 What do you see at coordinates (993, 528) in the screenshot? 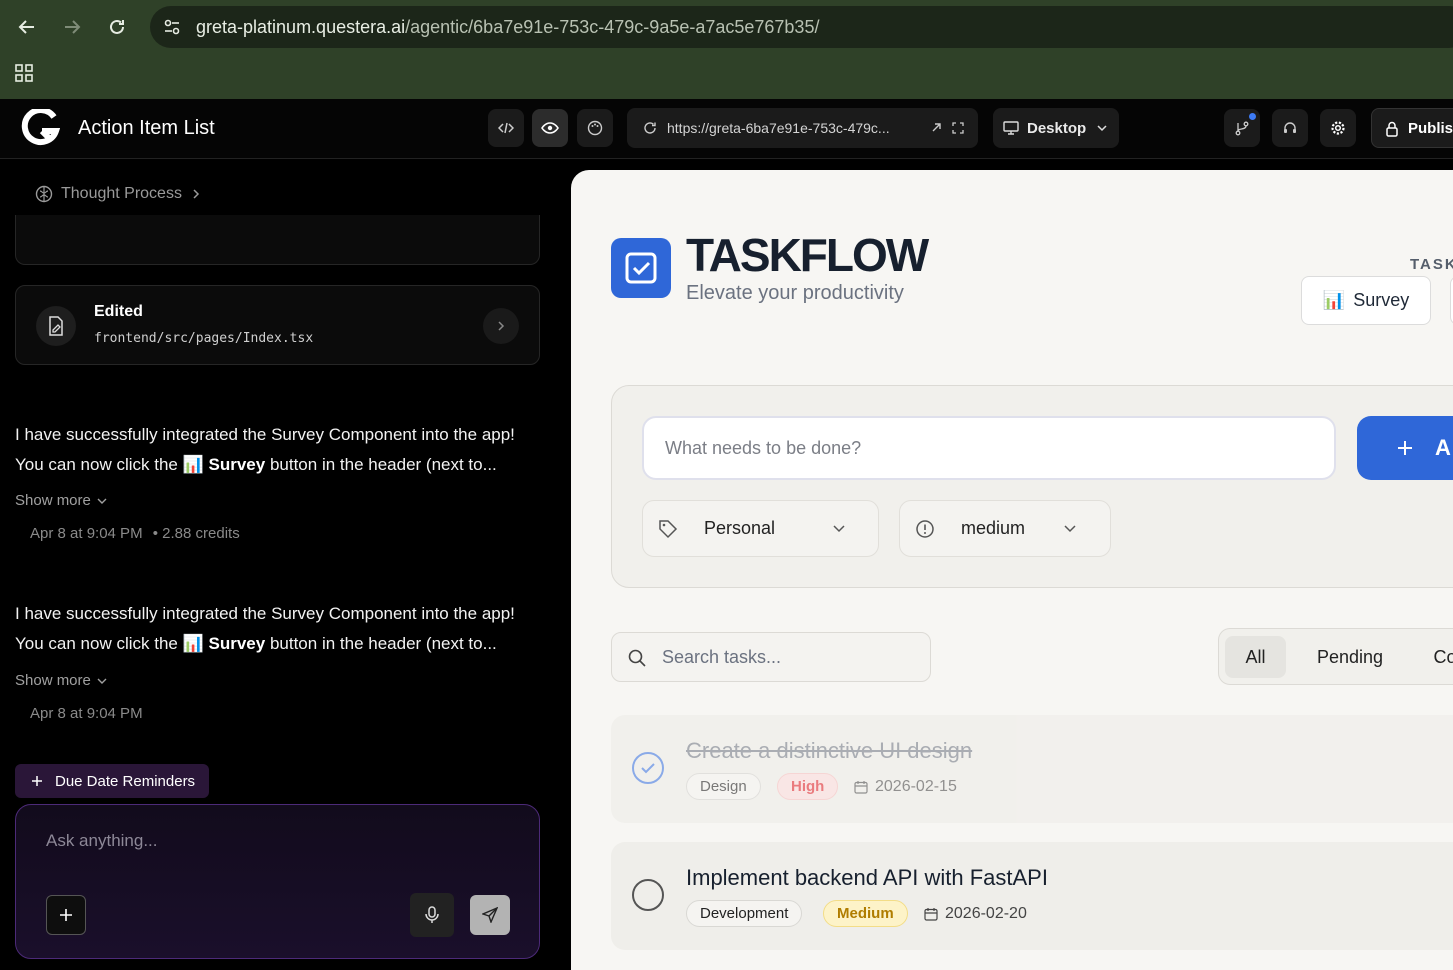
I see `priority-value: medium` at bounding box center [993, 528].